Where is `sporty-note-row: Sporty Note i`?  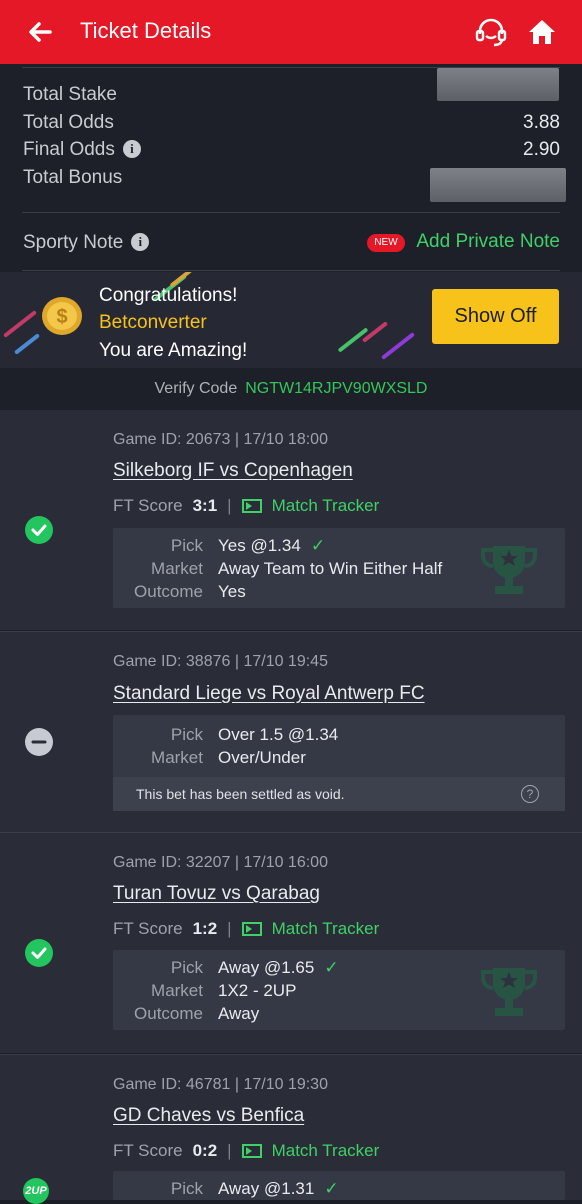 sporty-note-row: Sporty Note i is located at coordinates (86, 243).